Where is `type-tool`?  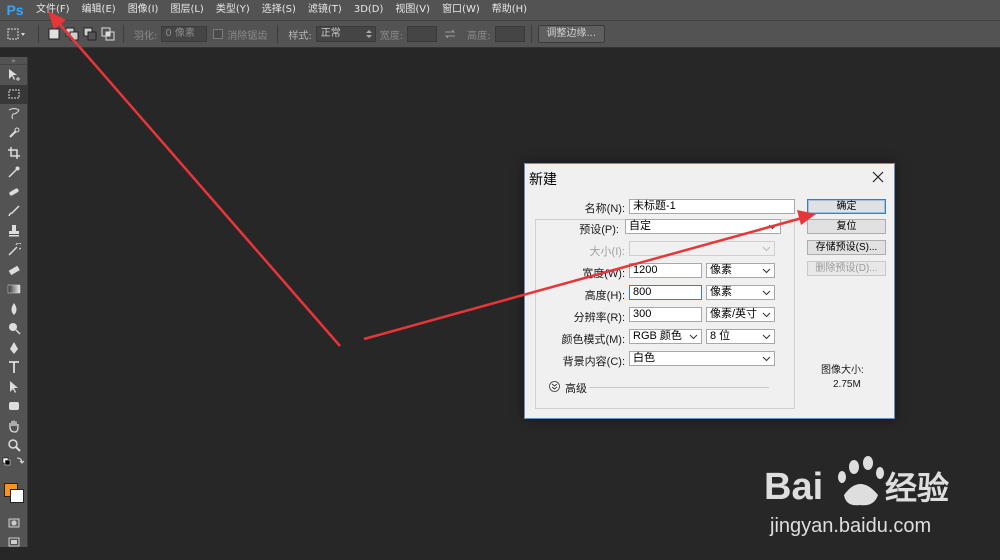 type-tool is located at coordinates (14, 368).